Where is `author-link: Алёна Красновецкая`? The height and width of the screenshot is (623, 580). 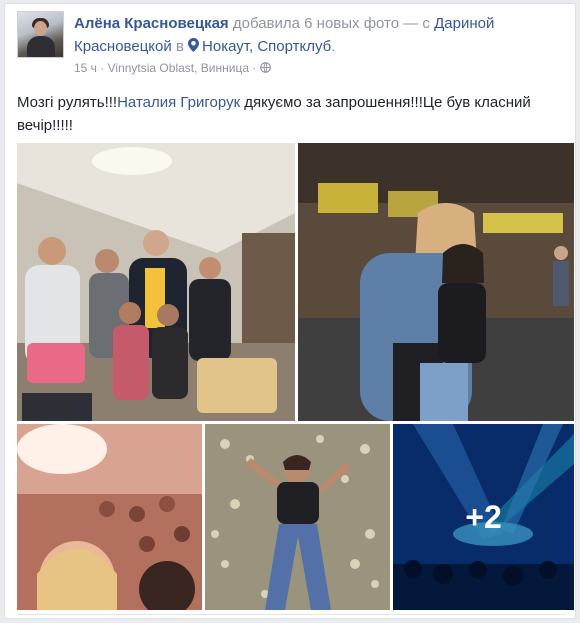
author-link: Алёна Красновецкая is located at coordinates (151, 23).